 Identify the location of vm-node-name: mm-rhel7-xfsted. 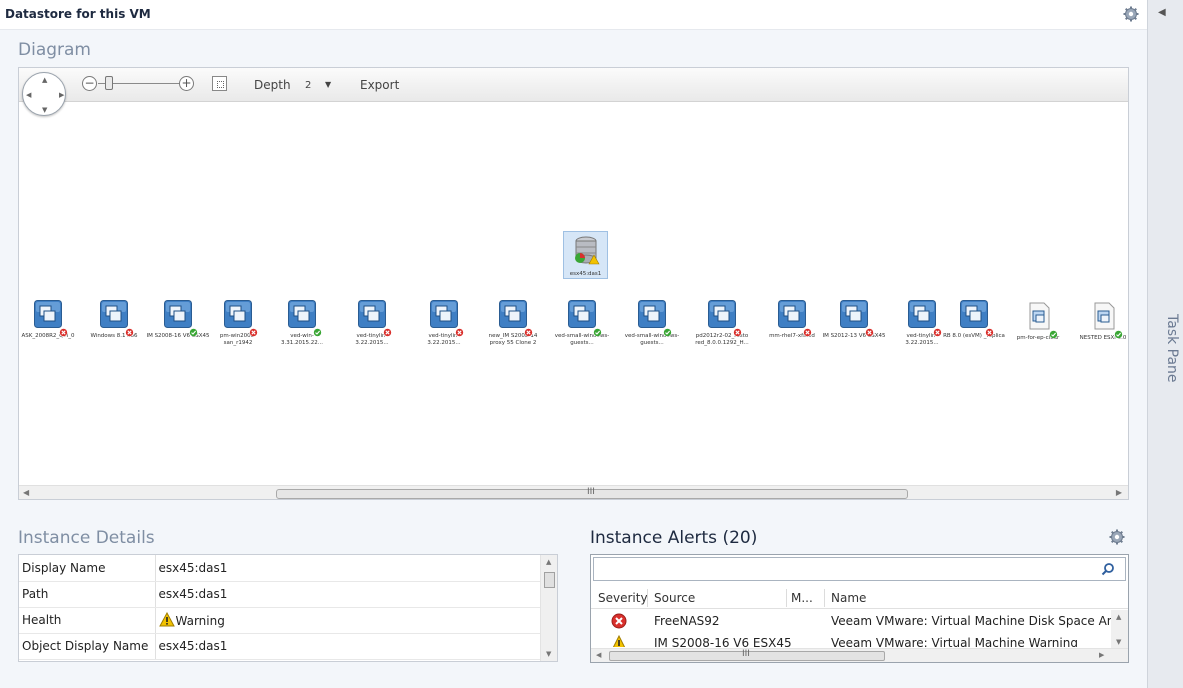
(792, 336).